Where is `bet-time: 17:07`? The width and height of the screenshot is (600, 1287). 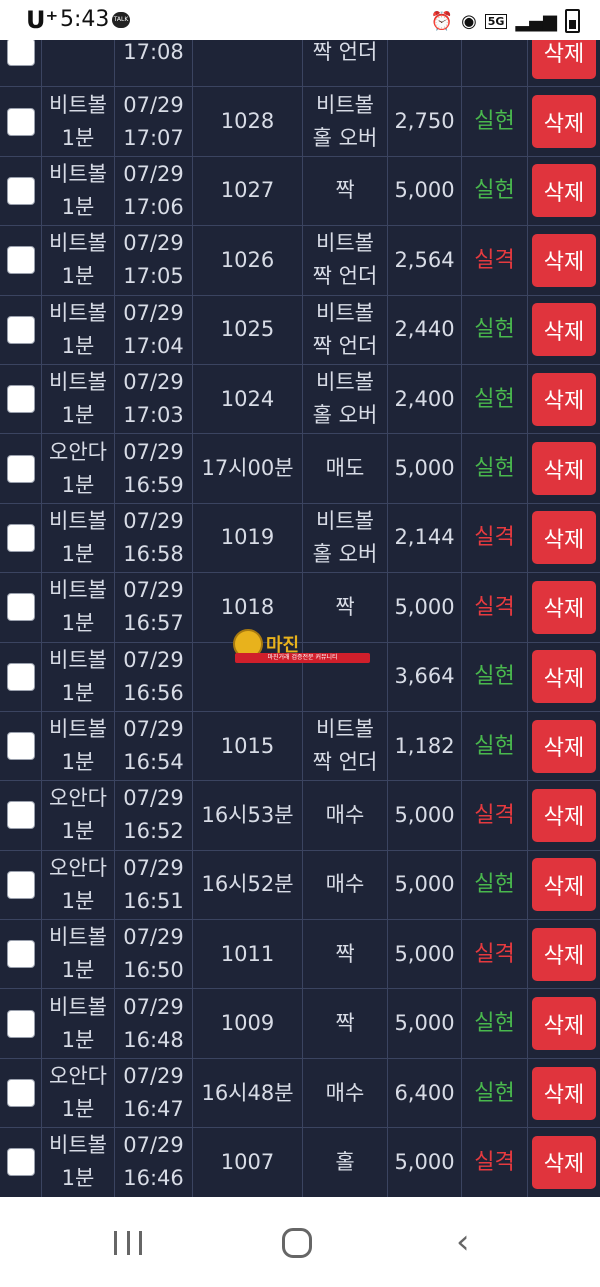 bet-time: 17:07 is located at coordinates (153, 137).